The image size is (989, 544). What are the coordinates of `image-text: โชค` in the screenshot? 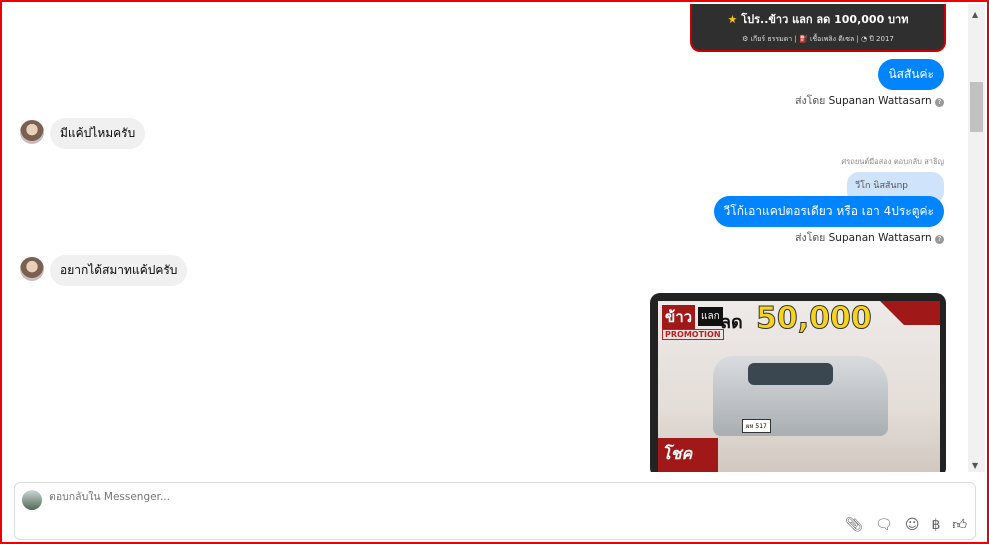 It's located at (688, 455).